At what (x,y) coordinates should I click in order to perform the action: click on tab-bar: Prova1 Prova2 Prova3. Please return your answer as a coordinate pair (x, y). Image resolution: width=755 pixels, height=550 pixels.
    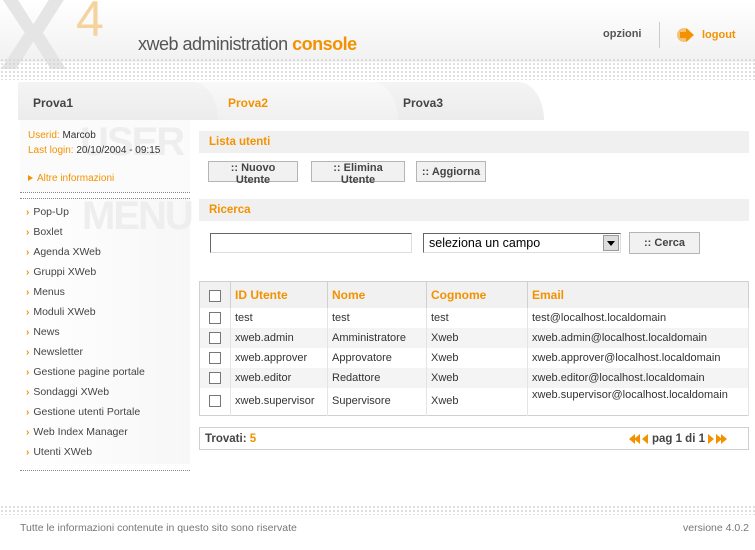
    Looking at the image, I should click on (386, 101).